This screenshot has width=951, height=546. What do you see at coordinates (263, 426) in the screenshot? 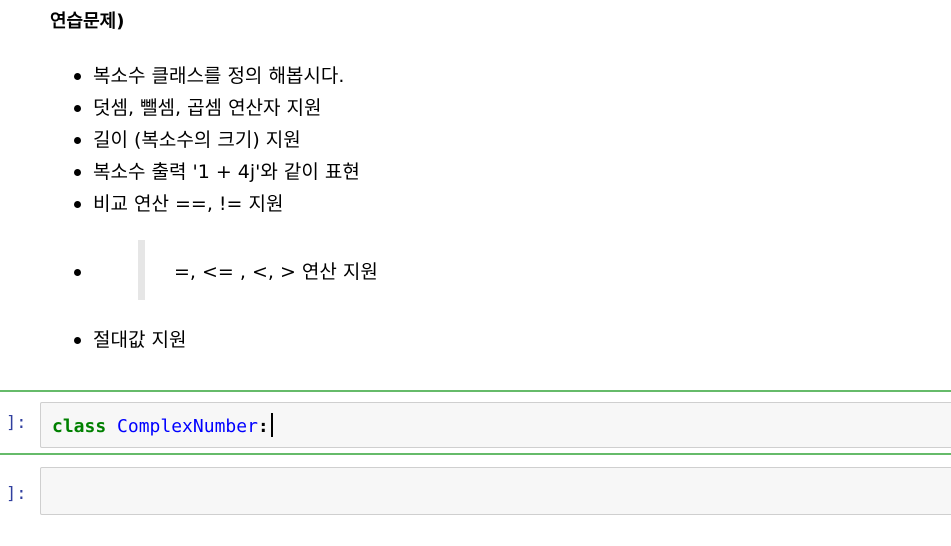
I see `colon-punct: :` at bounding box center [263, 426].